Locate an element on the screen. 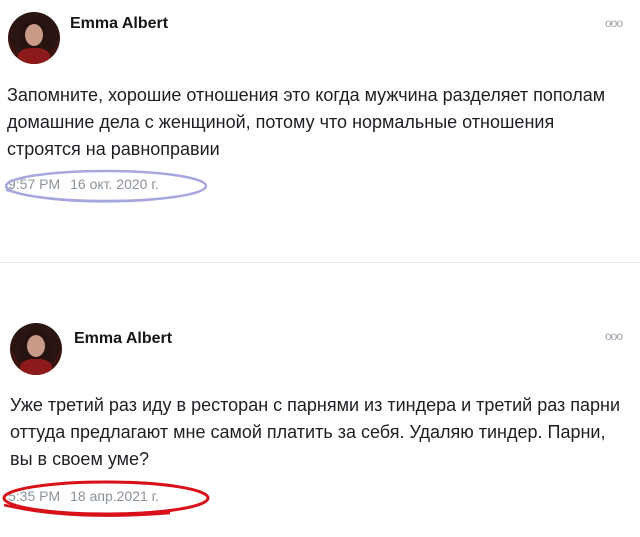  tweet-time: 9:57 PM is located at coordinates (34, 184).